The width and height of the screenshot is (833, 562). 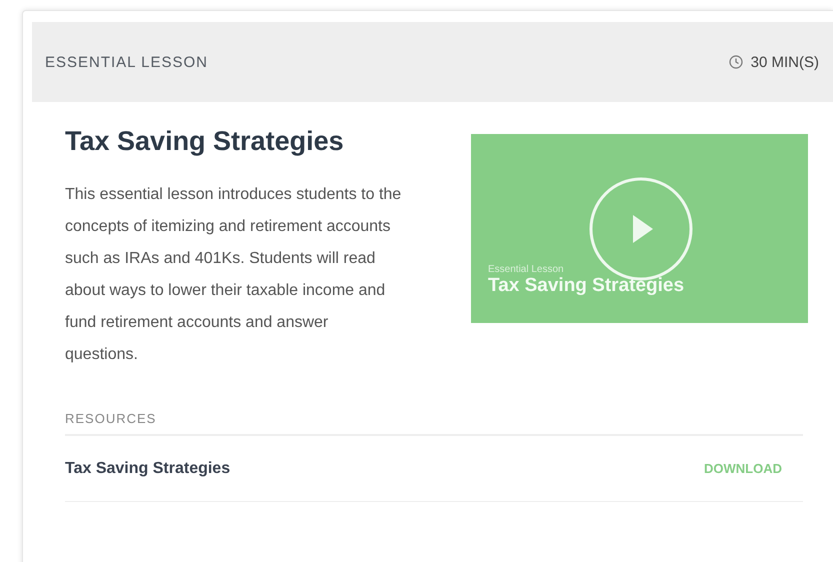 I want to click on clock-icon, so click(x=735, y=62).